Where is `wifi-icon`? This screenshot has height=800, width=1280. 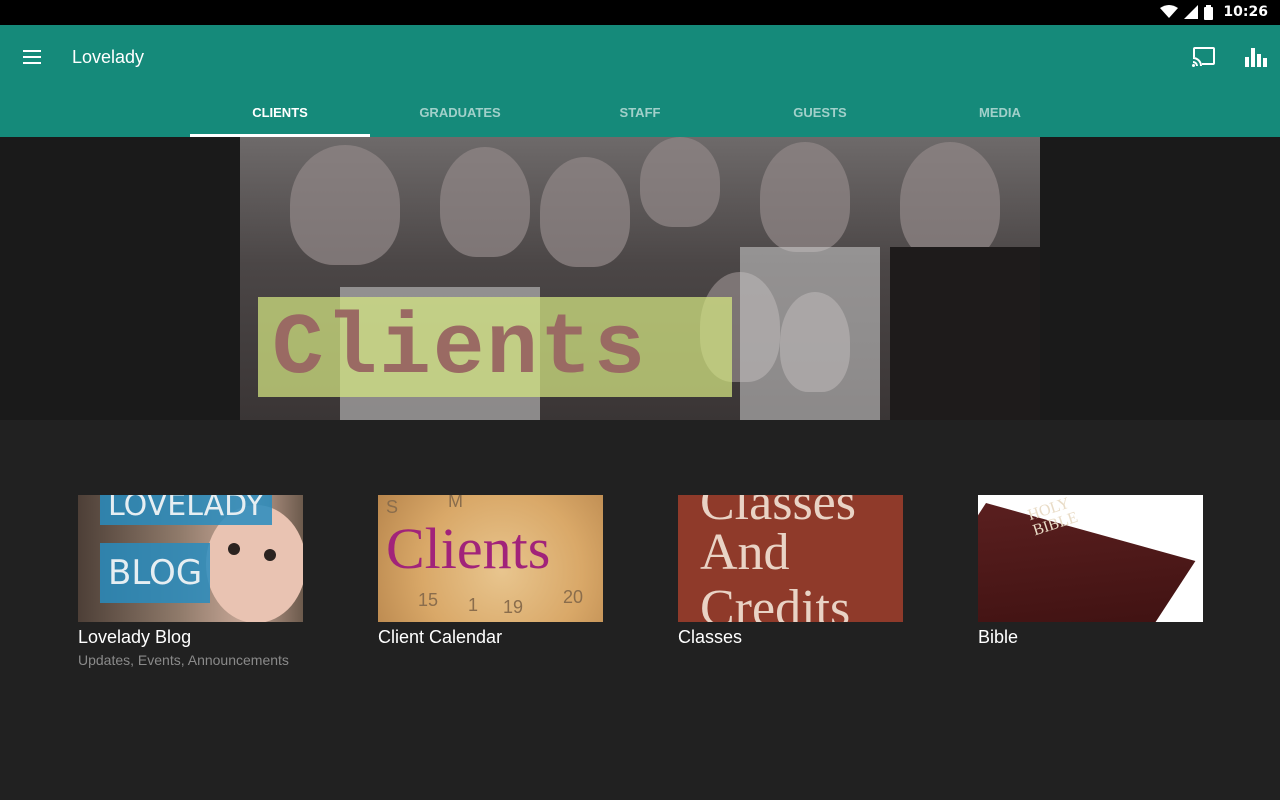
wifi-icon is located at coordinates (1169, 11).